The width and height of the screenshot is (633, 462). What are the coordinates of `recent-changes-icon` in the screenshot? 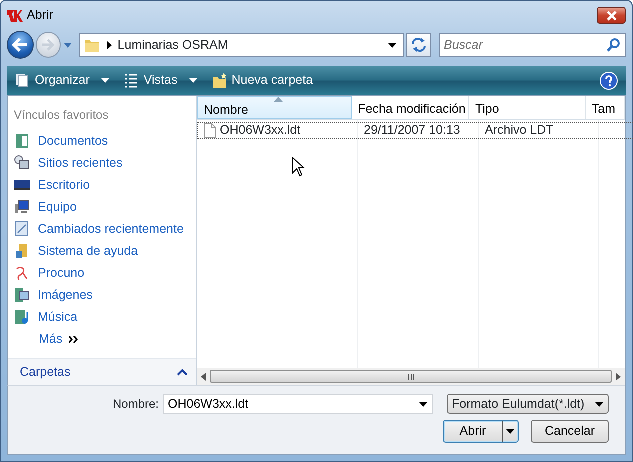 It's located at (22, 229).